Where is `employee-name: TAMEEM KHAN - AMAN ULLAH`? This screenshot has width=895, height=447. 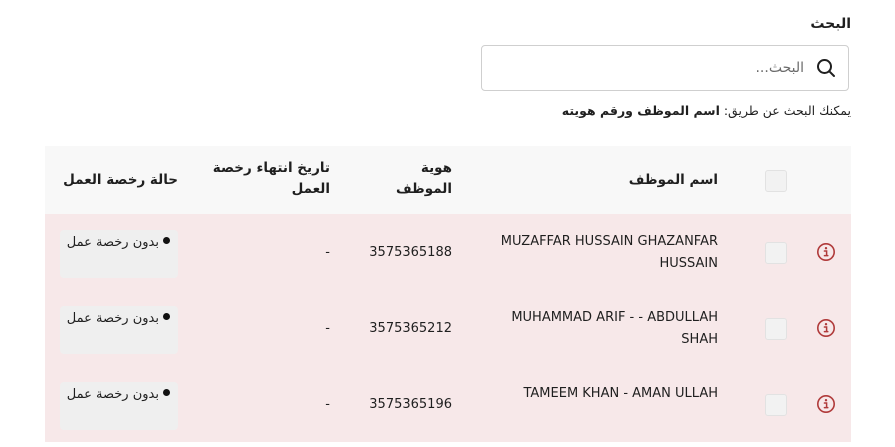 employee-name: TAMEEM KHAN - AMAN ULLAH is located at coordinates (620, 393).